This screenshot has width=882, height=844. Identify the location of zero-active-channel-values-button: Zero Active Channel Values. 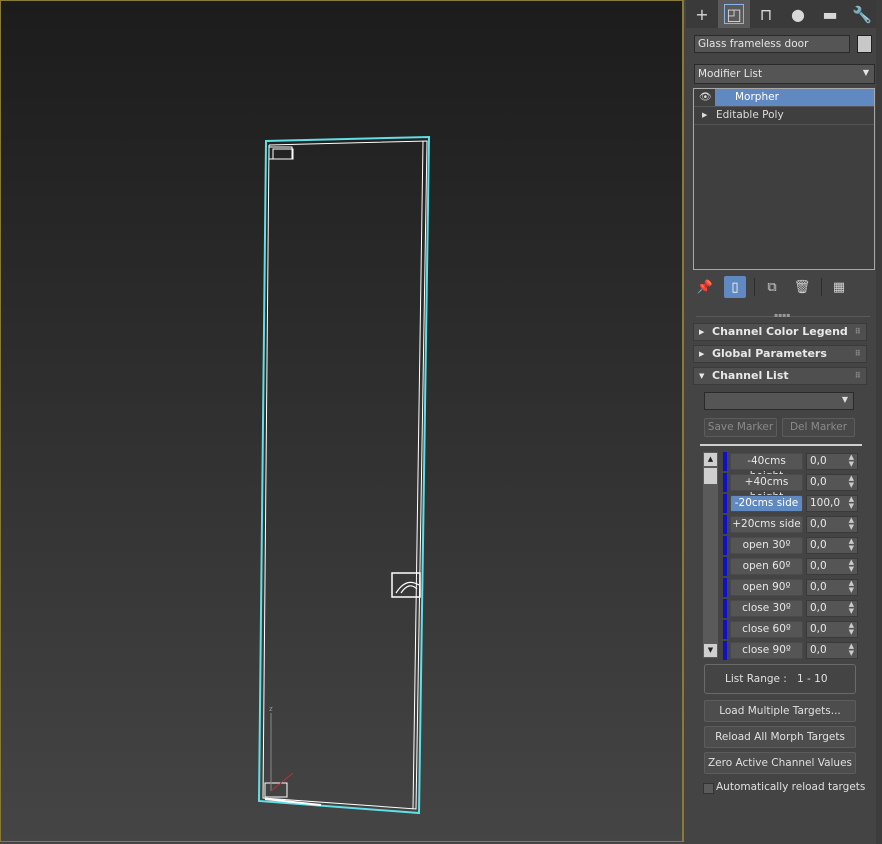
(780, 763).